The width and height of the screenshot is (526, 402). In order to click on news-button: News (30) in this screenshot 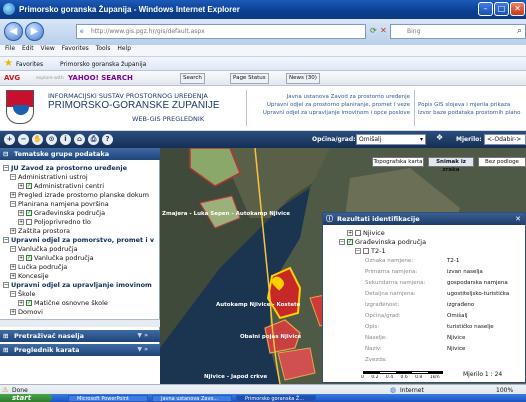, I will do `click(303, 78)`.